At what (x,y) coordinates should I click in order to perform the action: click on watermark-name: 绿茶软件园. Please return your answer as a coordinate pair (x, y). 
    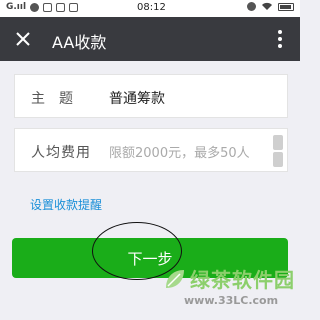
    Looking at the image, I should click on (242, 280).